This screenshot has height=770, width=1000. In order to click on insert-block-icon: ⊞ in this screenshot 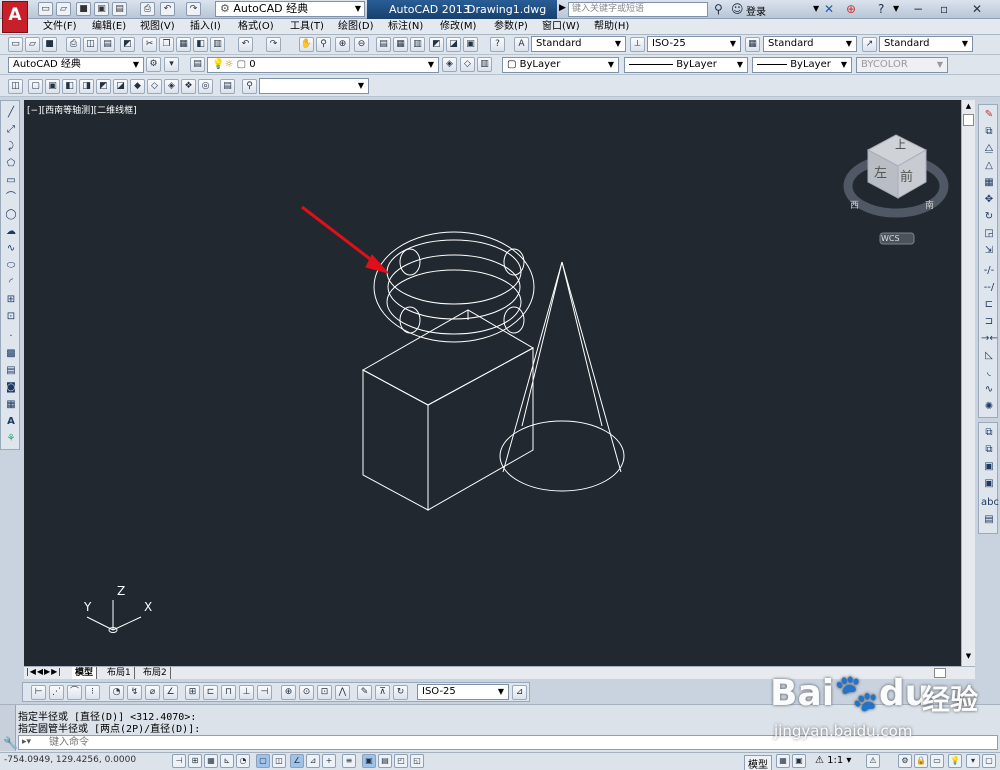, I will do `click(11, 300)`.